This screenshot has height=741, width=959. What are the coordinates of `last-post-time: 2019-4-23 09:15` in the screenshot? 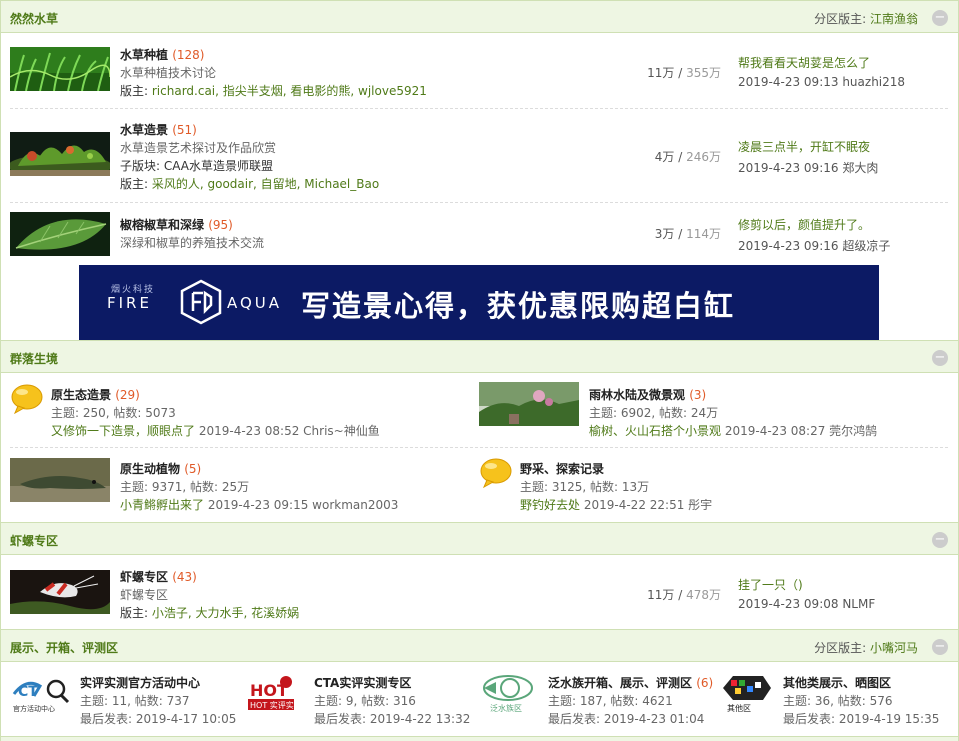 It's located at (258, 505).